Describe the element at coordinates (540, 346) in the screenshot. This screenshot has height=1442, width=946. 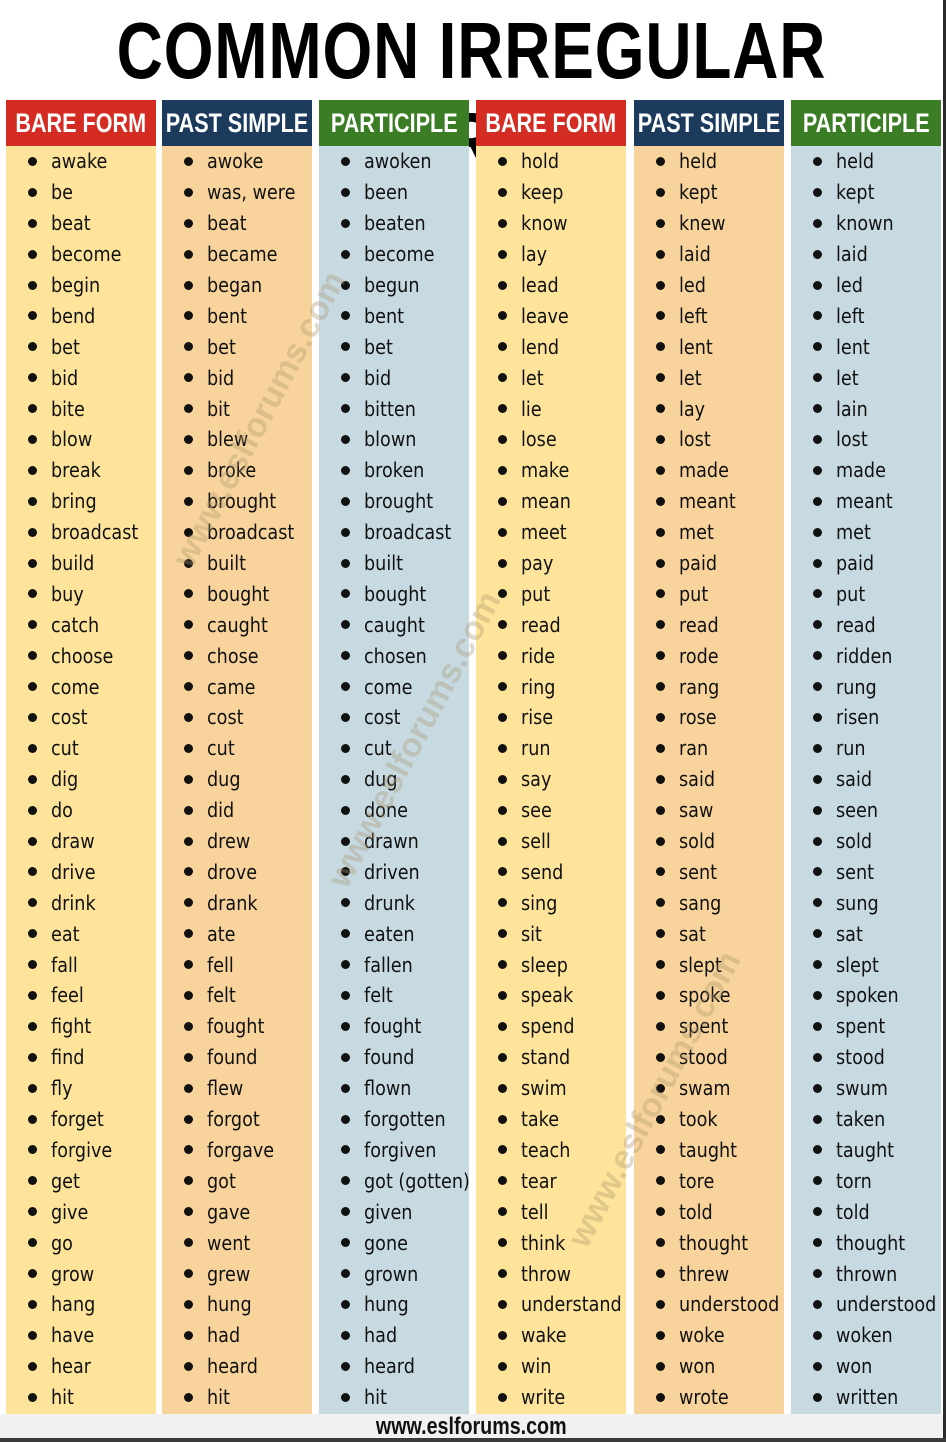
I see `verb-text: lend` at that location.